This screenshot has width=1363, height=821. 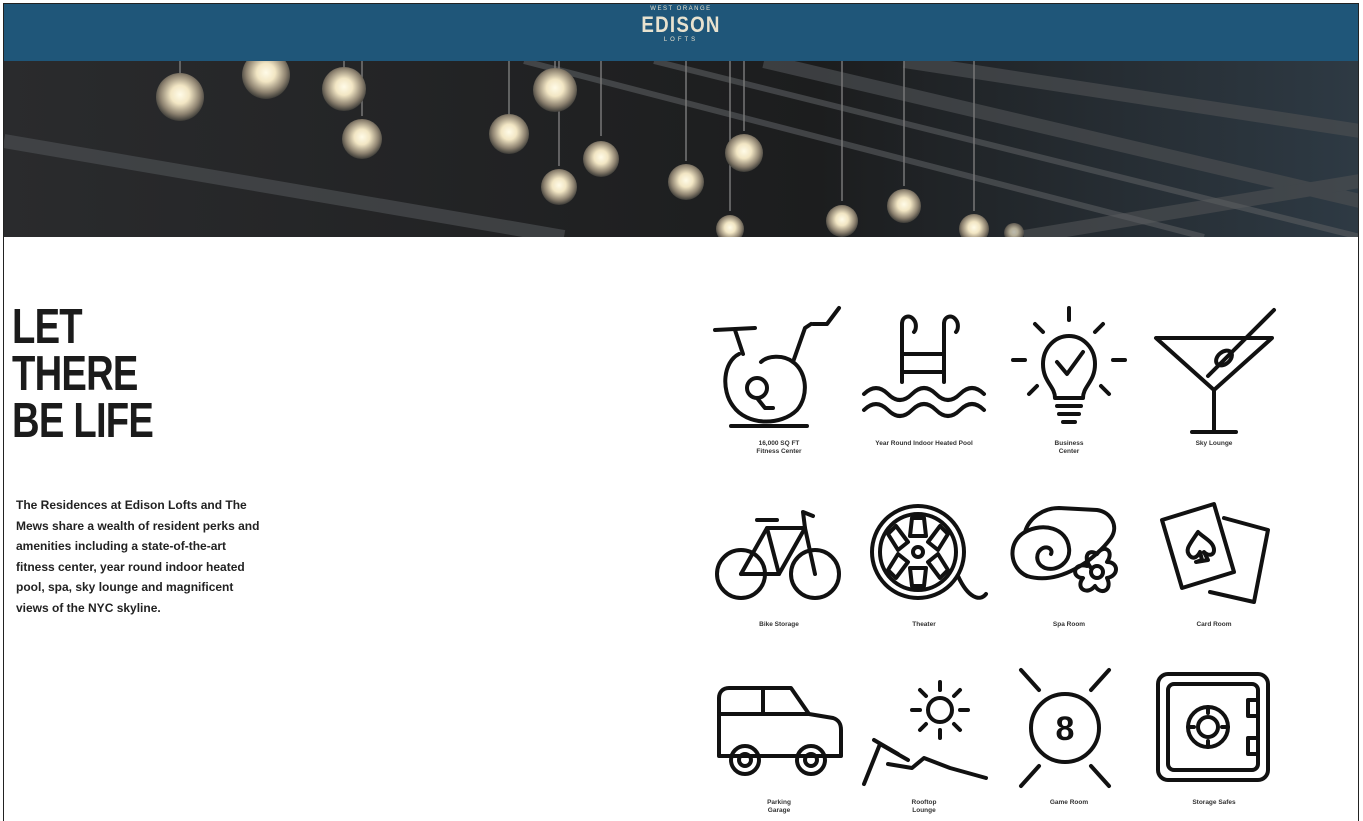 I want to click on headline-line-1: LET, so click(x=47, y=327).